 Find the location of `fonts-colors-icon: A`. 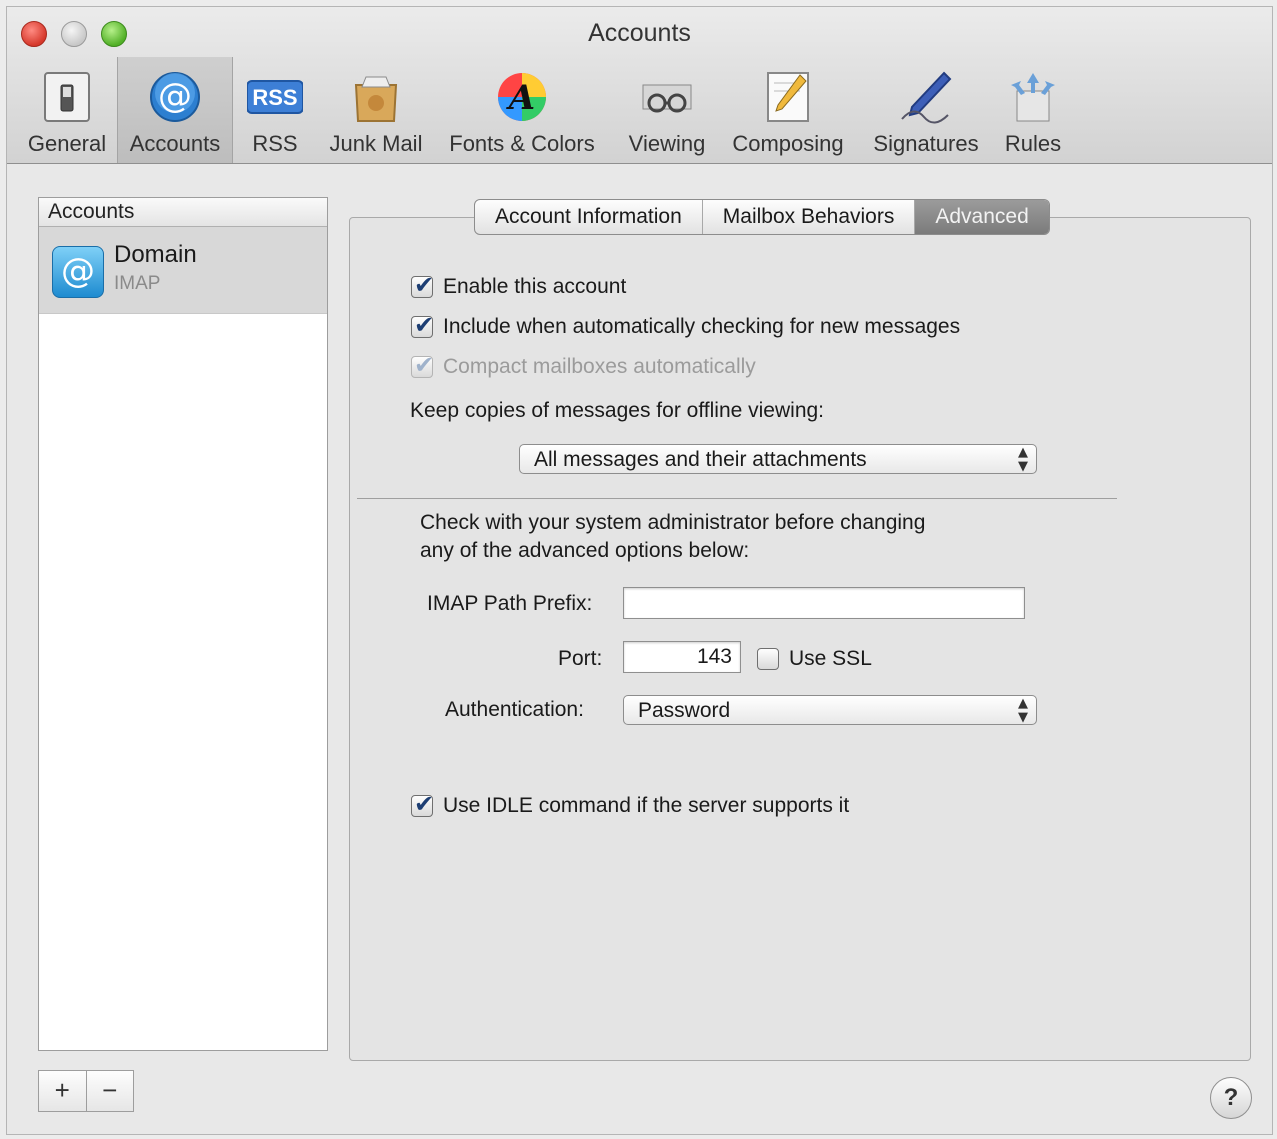

fonts-colors-icon: A is located at coordinates (522, 97).